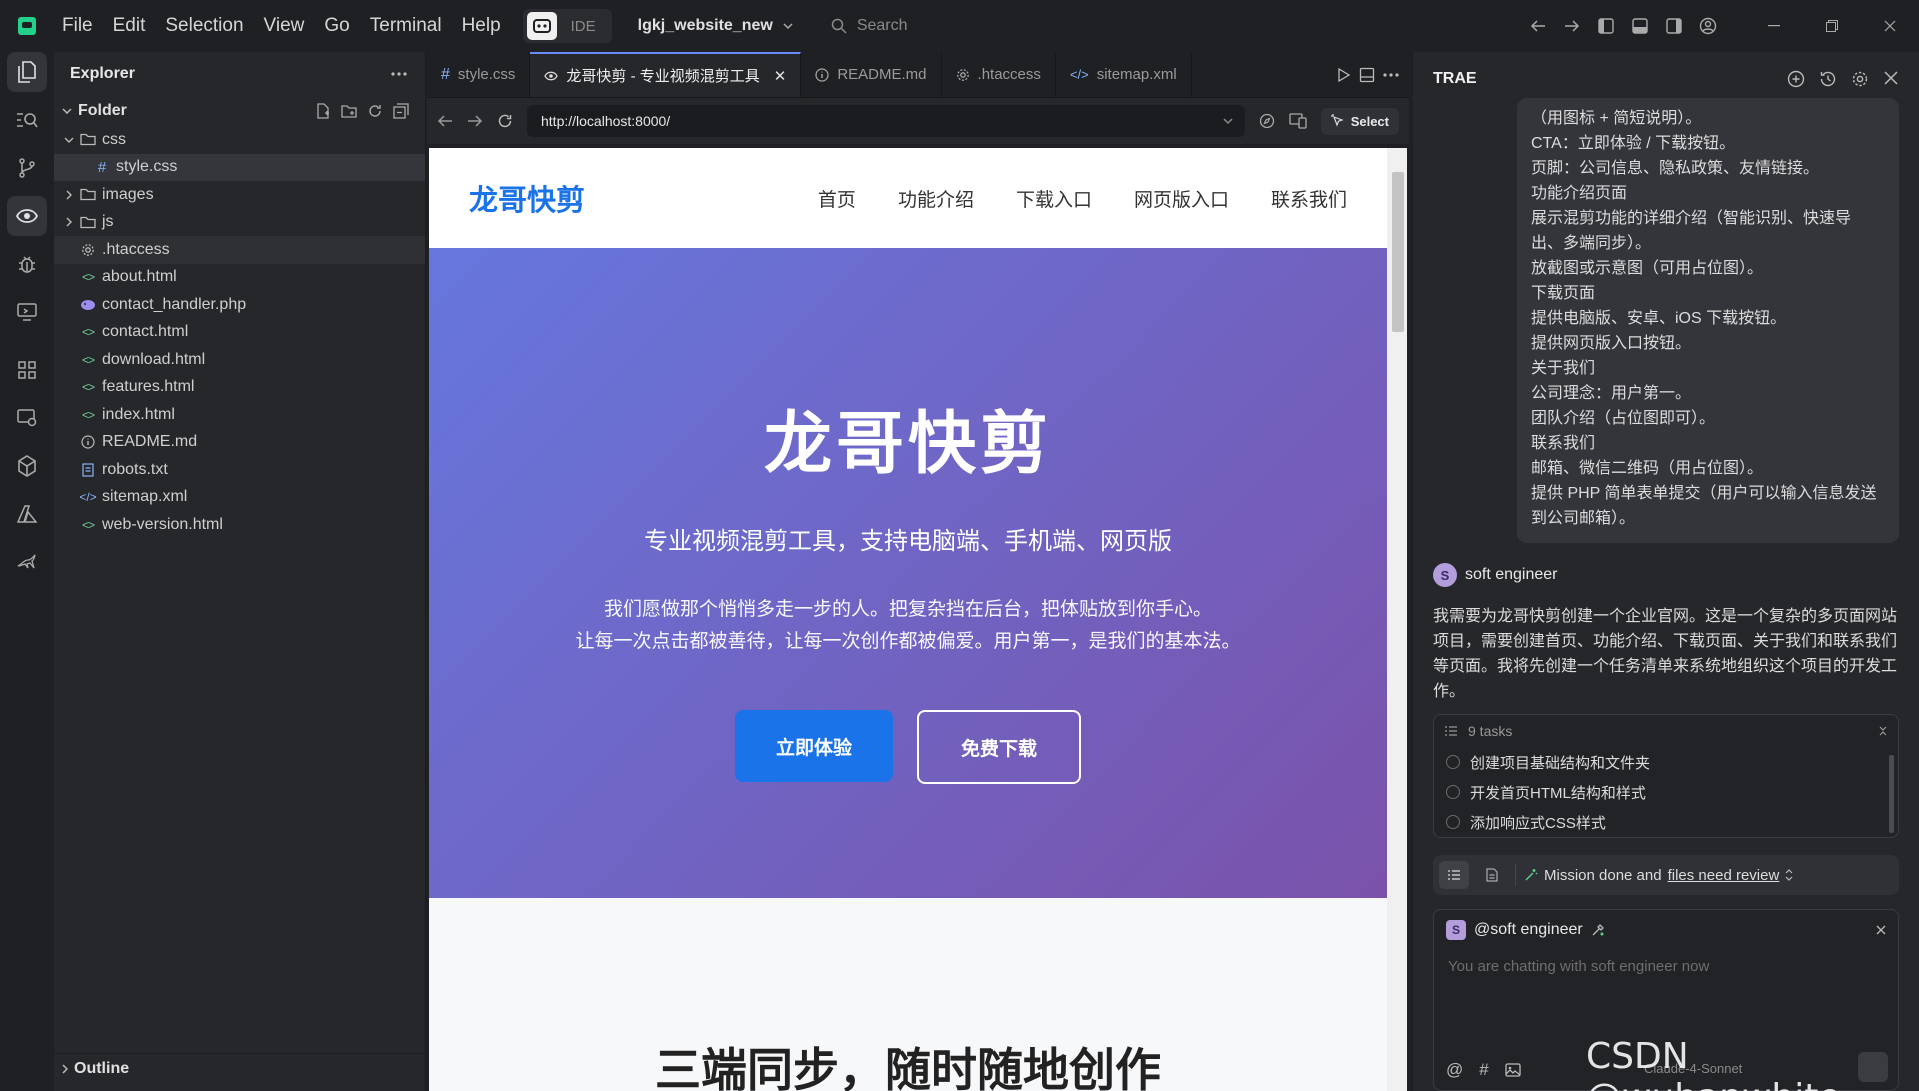 The height and width of the screenshot is (1091, 1919). I want to click on explorer-files-icon, so click(27, 72).